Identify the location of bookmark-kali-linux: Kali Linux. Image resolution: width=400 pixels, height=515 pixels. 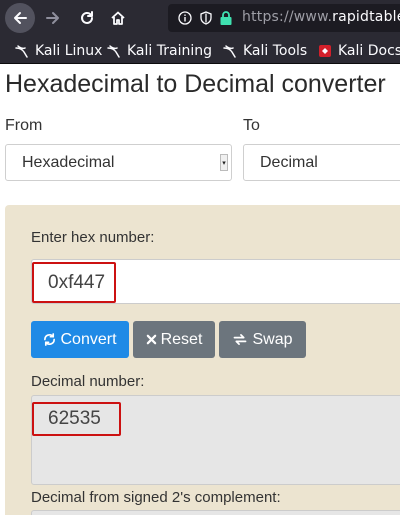
(58, 51).